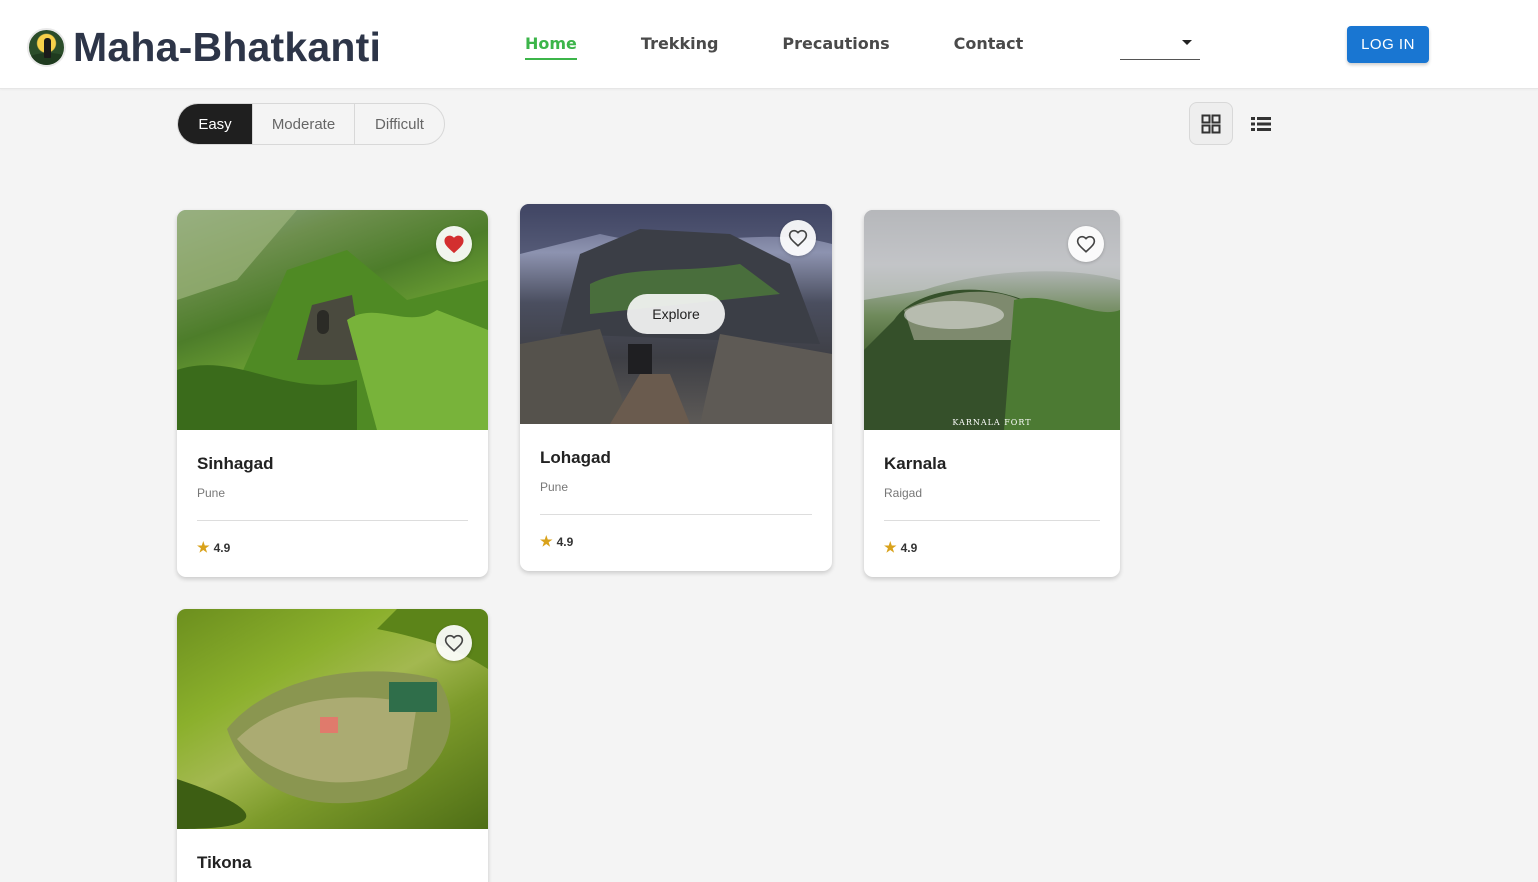 This screenshot has width=1538, height=882. Describe the element at coordinates (915, 463) in the screenshot. I see `trek-name: Karnala` at that location.